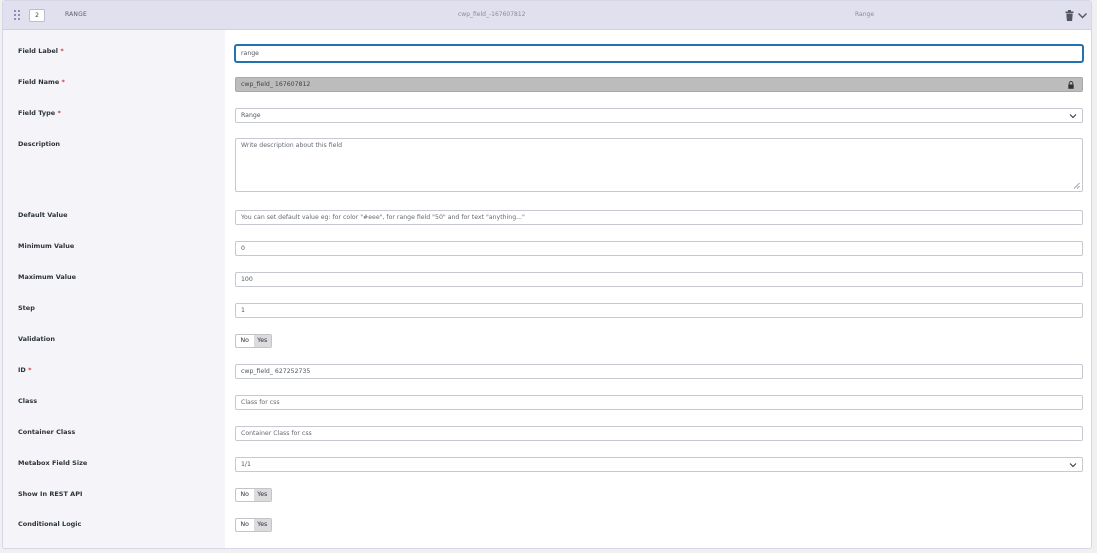 This screenshot has width=1097, height=553. Describe the element at coordinates (659, 402) in the screenshot. I see `class-input: Class for css` at that location.